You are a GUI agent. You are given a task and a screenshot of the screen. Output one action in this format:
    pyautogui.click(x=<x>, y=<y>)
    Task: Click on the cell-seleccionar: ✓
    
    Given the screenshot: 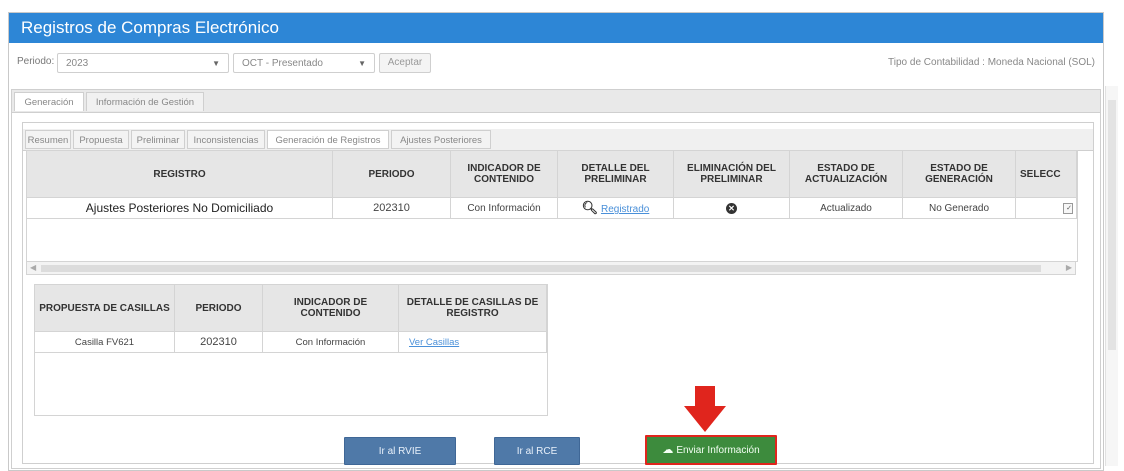 What is the action you would take?
    pyautogui.click(x=1046, y=208)
    